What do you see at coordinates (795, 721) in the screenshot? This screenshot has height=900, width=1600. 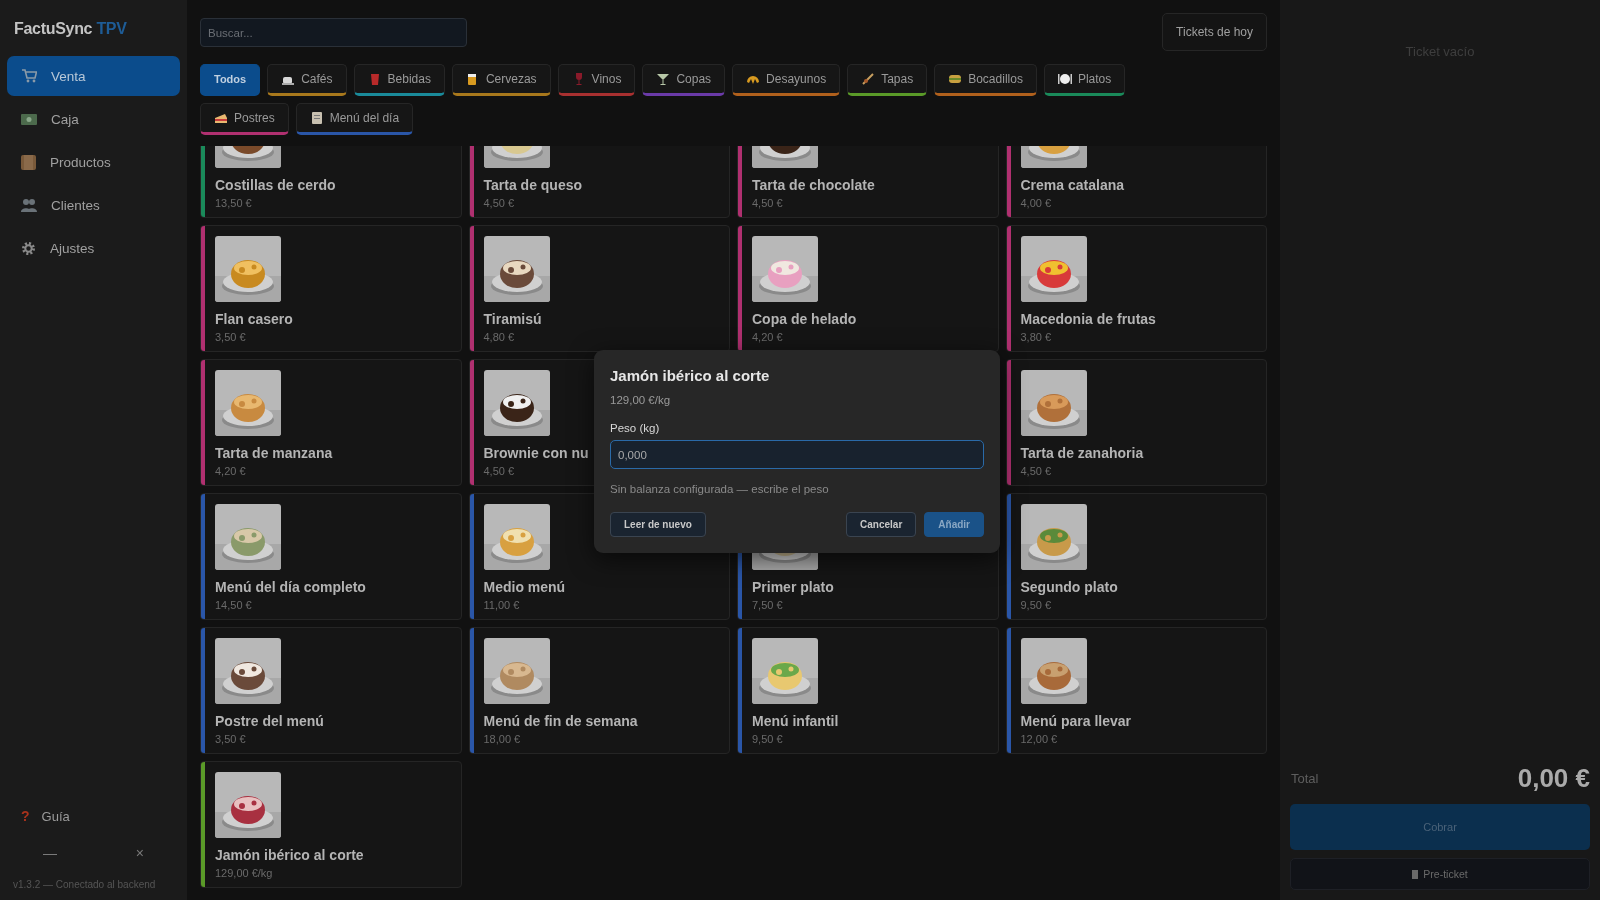 I see `product-name: Menú infantil` at bounding box center [795, 721].